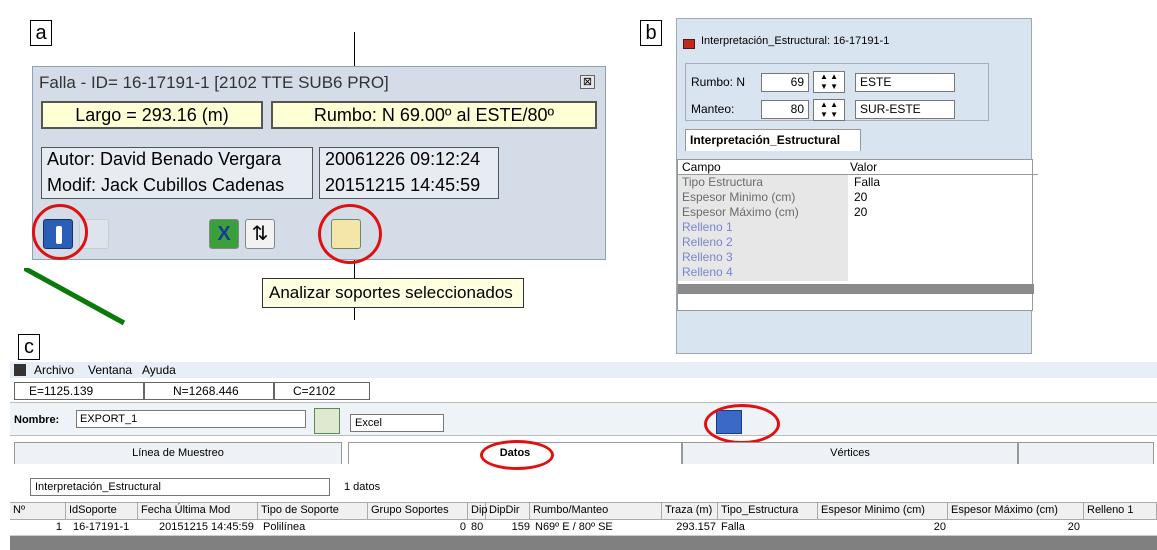 The image size is (1157, 550). I want to click on datos-highlight, so click(517, 455).